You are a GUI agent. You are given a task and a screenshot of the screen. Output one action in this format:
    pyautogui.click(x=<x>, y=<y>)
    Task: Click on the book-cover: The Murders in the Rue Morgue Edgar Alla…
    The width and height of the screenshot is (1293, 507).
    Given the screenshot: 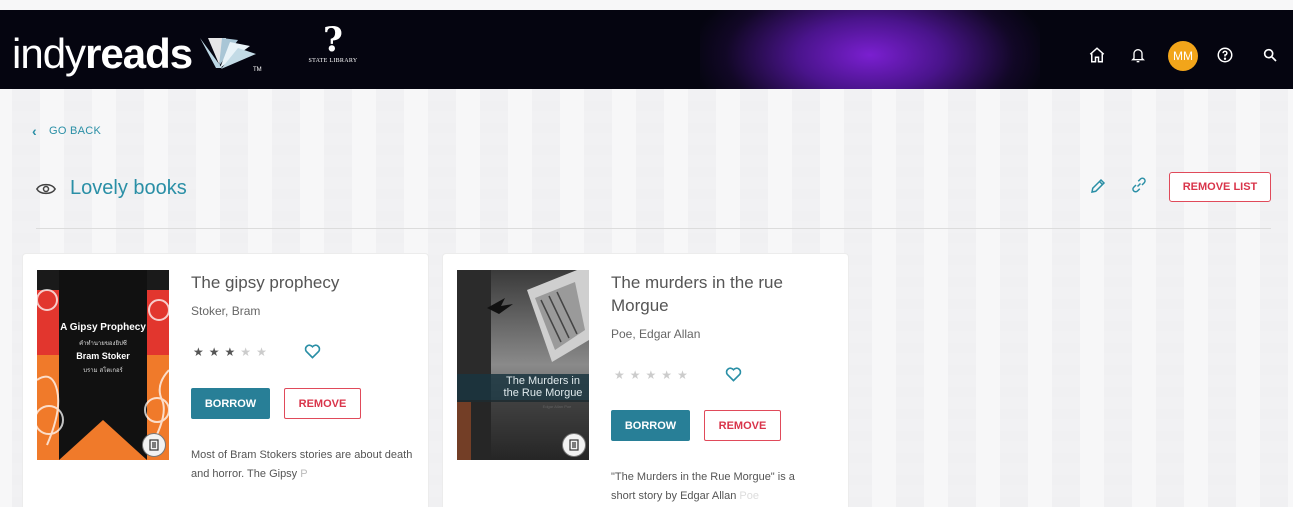 What is the action you would take?
    pyautogui.click(x=523, y=365)
    